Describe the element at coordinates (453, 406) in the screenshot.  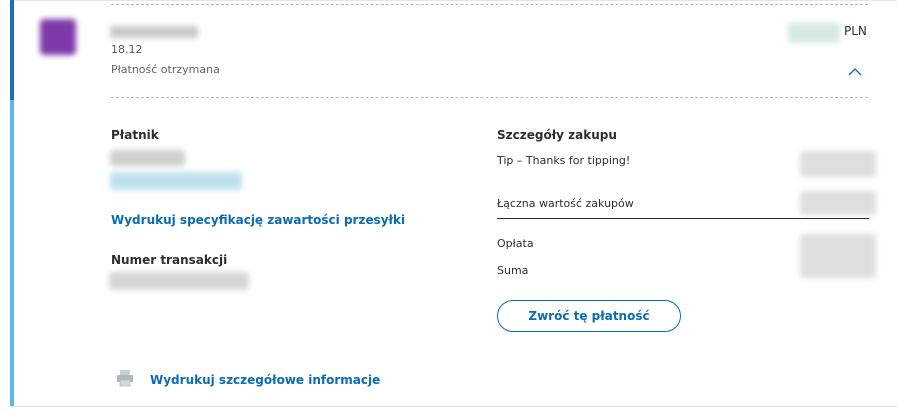
I see `card-bottom-divider` at that location.